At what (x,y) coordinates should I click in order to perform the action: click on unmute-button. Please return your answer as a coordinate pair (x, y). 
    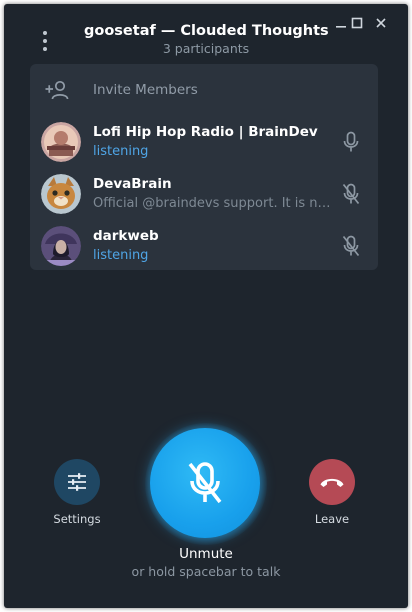
    Looking at the image, I should click on (205, 483).